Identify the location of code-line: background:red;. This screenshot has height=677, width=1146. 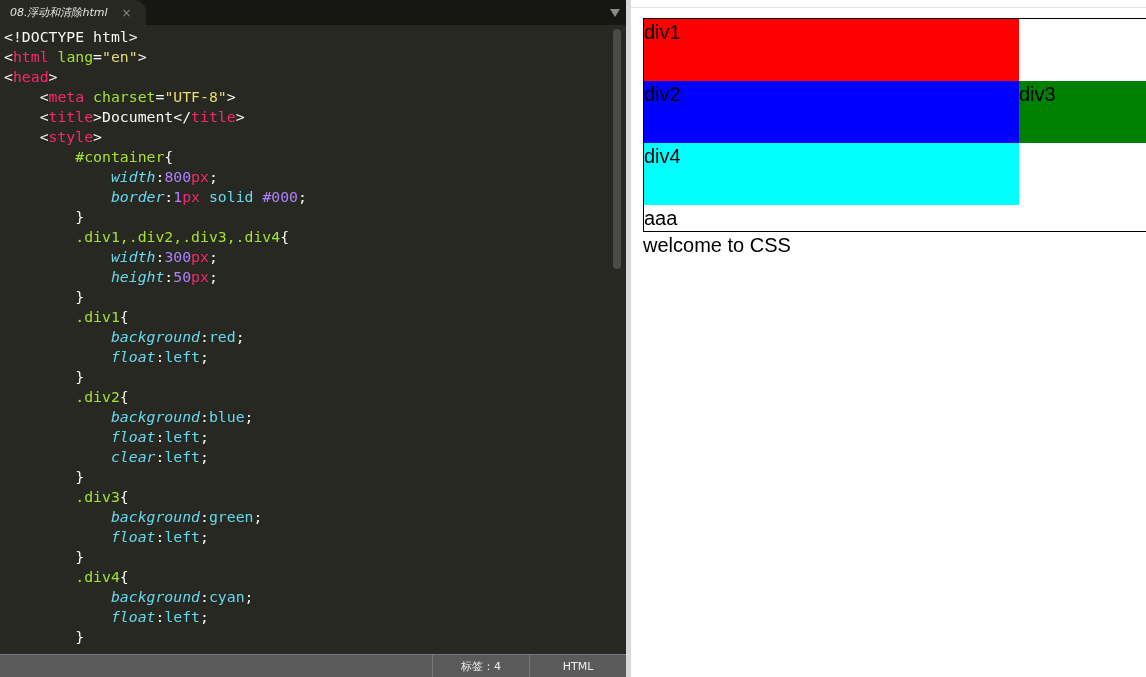
(177, 337).